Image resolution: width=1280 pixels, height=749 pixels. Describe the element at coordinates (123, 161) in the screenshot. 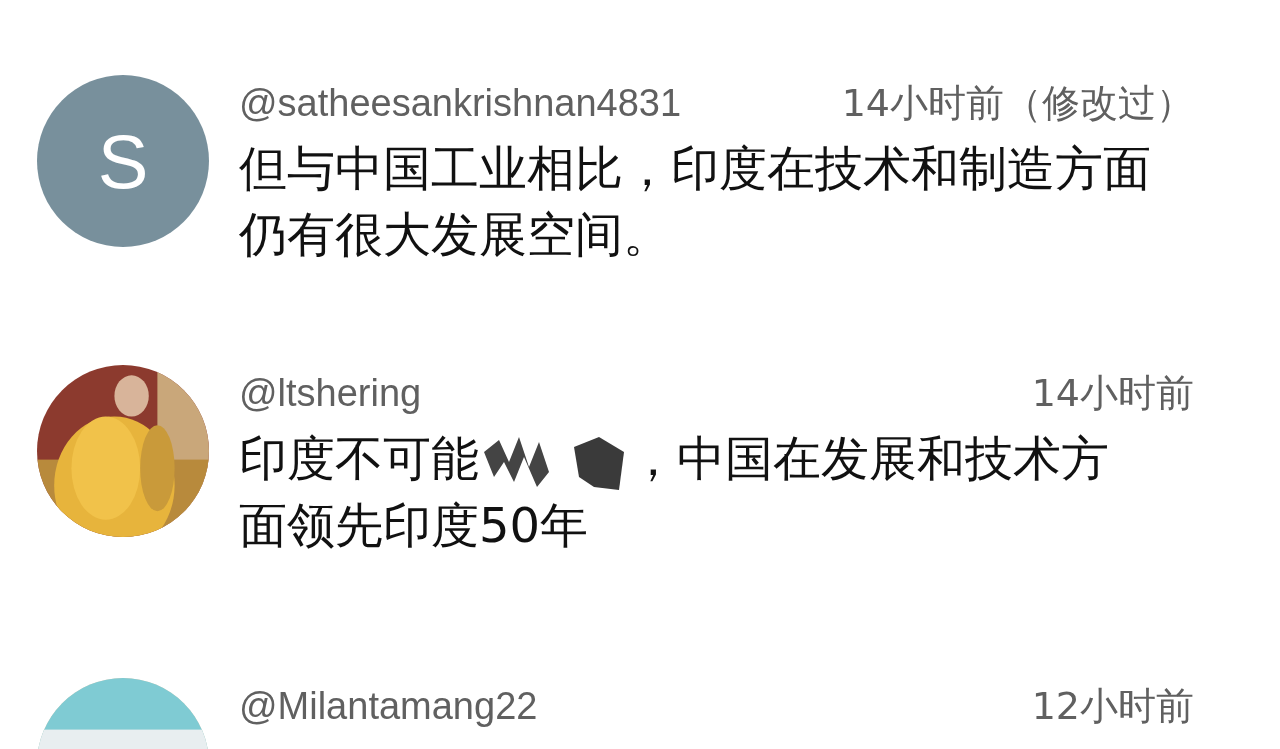

I see `avatar-letter: S` at that location.